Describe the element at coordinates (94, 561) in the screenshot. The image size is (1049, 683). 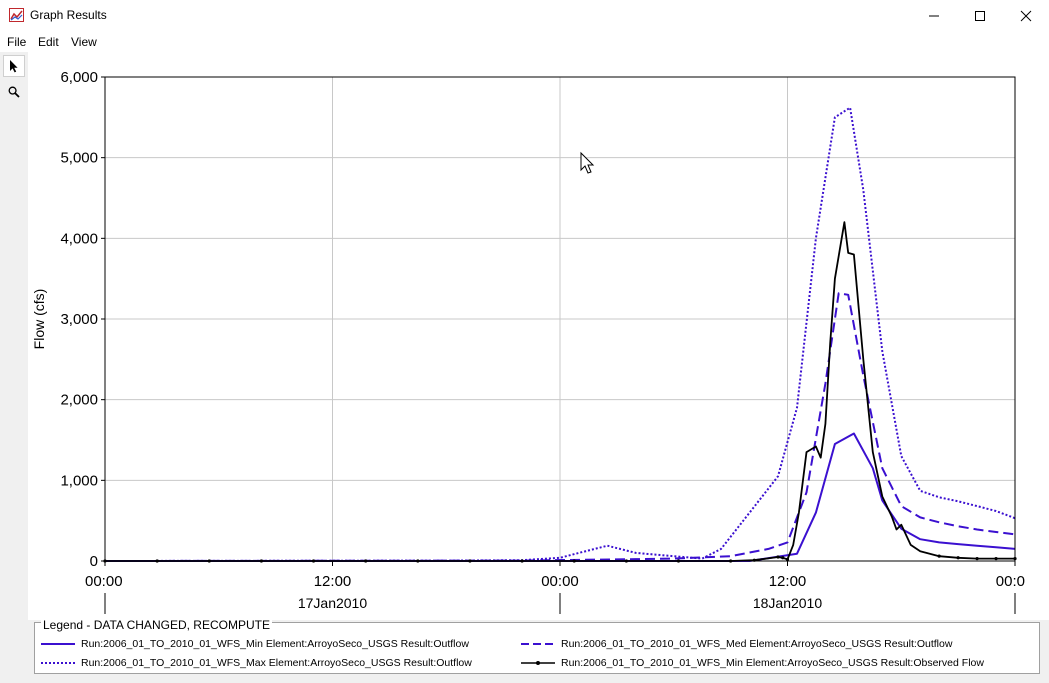
I see `y-tick-label: 0` at that location.